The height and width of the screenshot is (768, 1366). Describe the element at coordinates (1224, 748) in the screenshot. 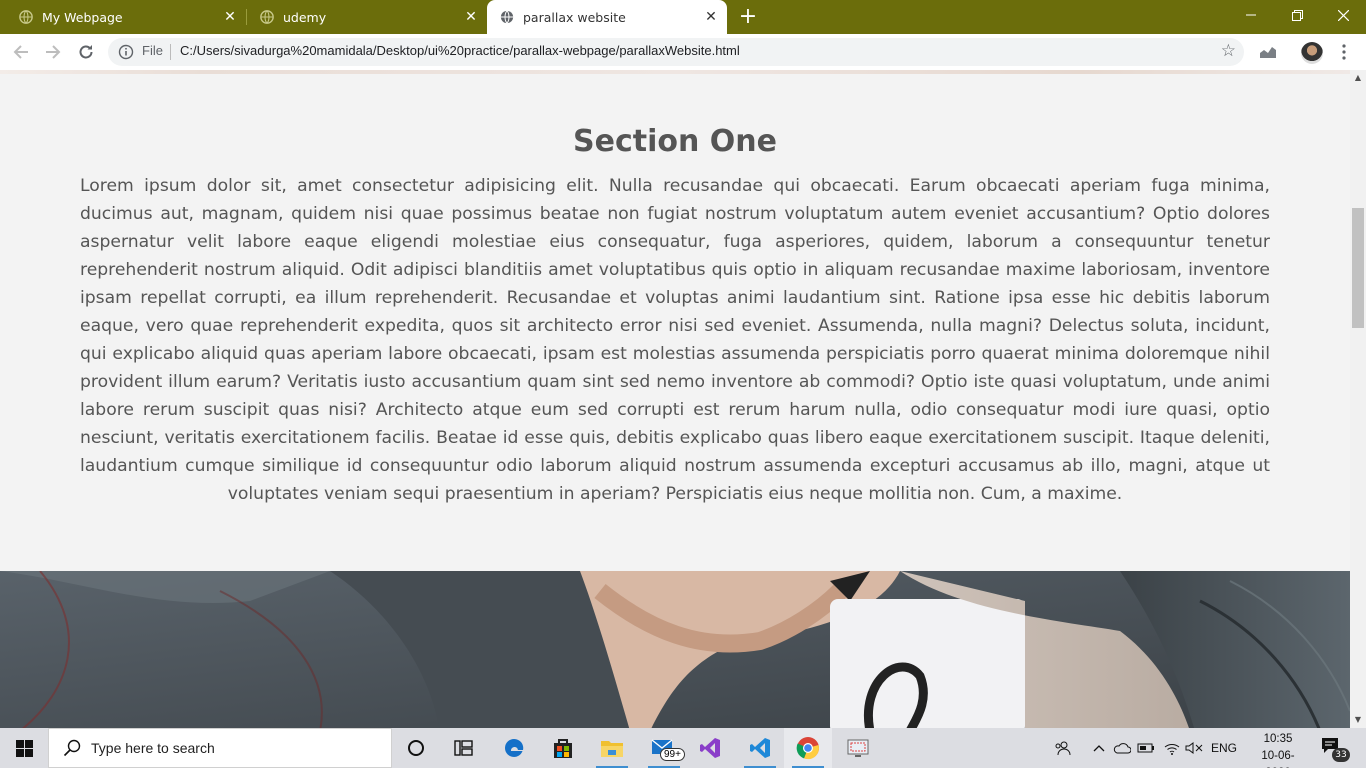

I see `language-indicator: ENG` at that location.